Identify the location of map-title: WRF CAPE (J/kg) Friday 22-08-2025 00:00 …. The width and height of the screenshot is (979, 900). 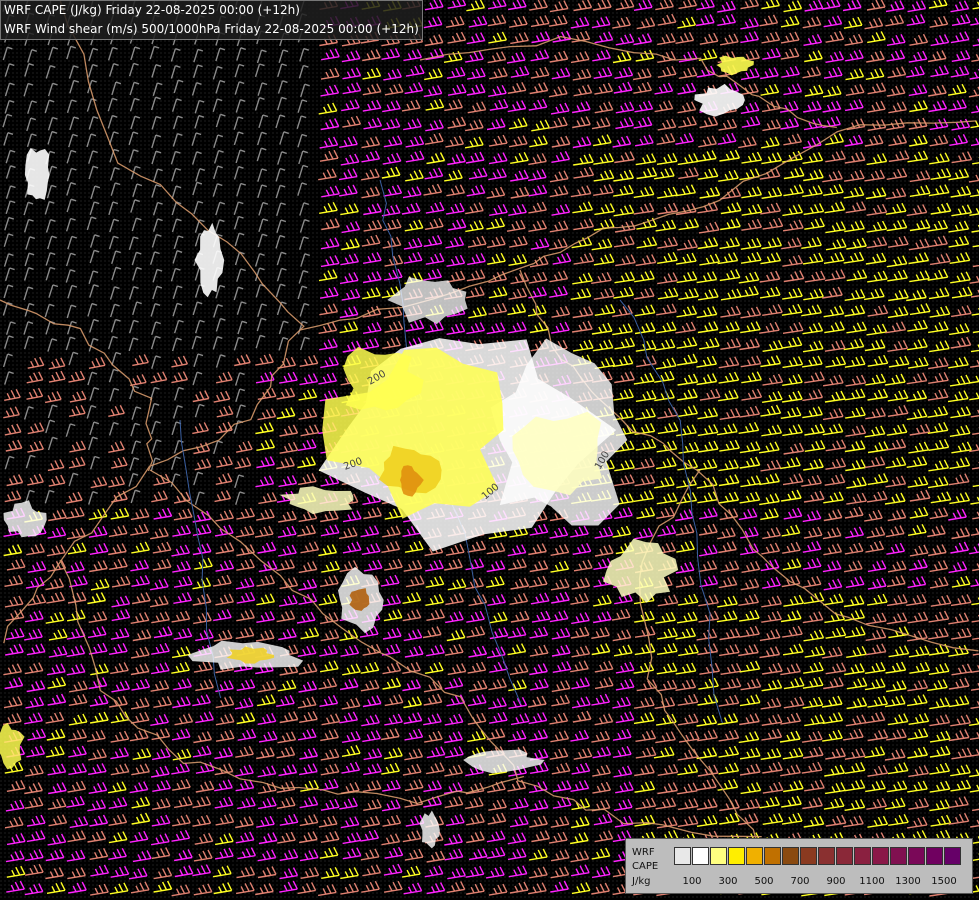
(211, 20).